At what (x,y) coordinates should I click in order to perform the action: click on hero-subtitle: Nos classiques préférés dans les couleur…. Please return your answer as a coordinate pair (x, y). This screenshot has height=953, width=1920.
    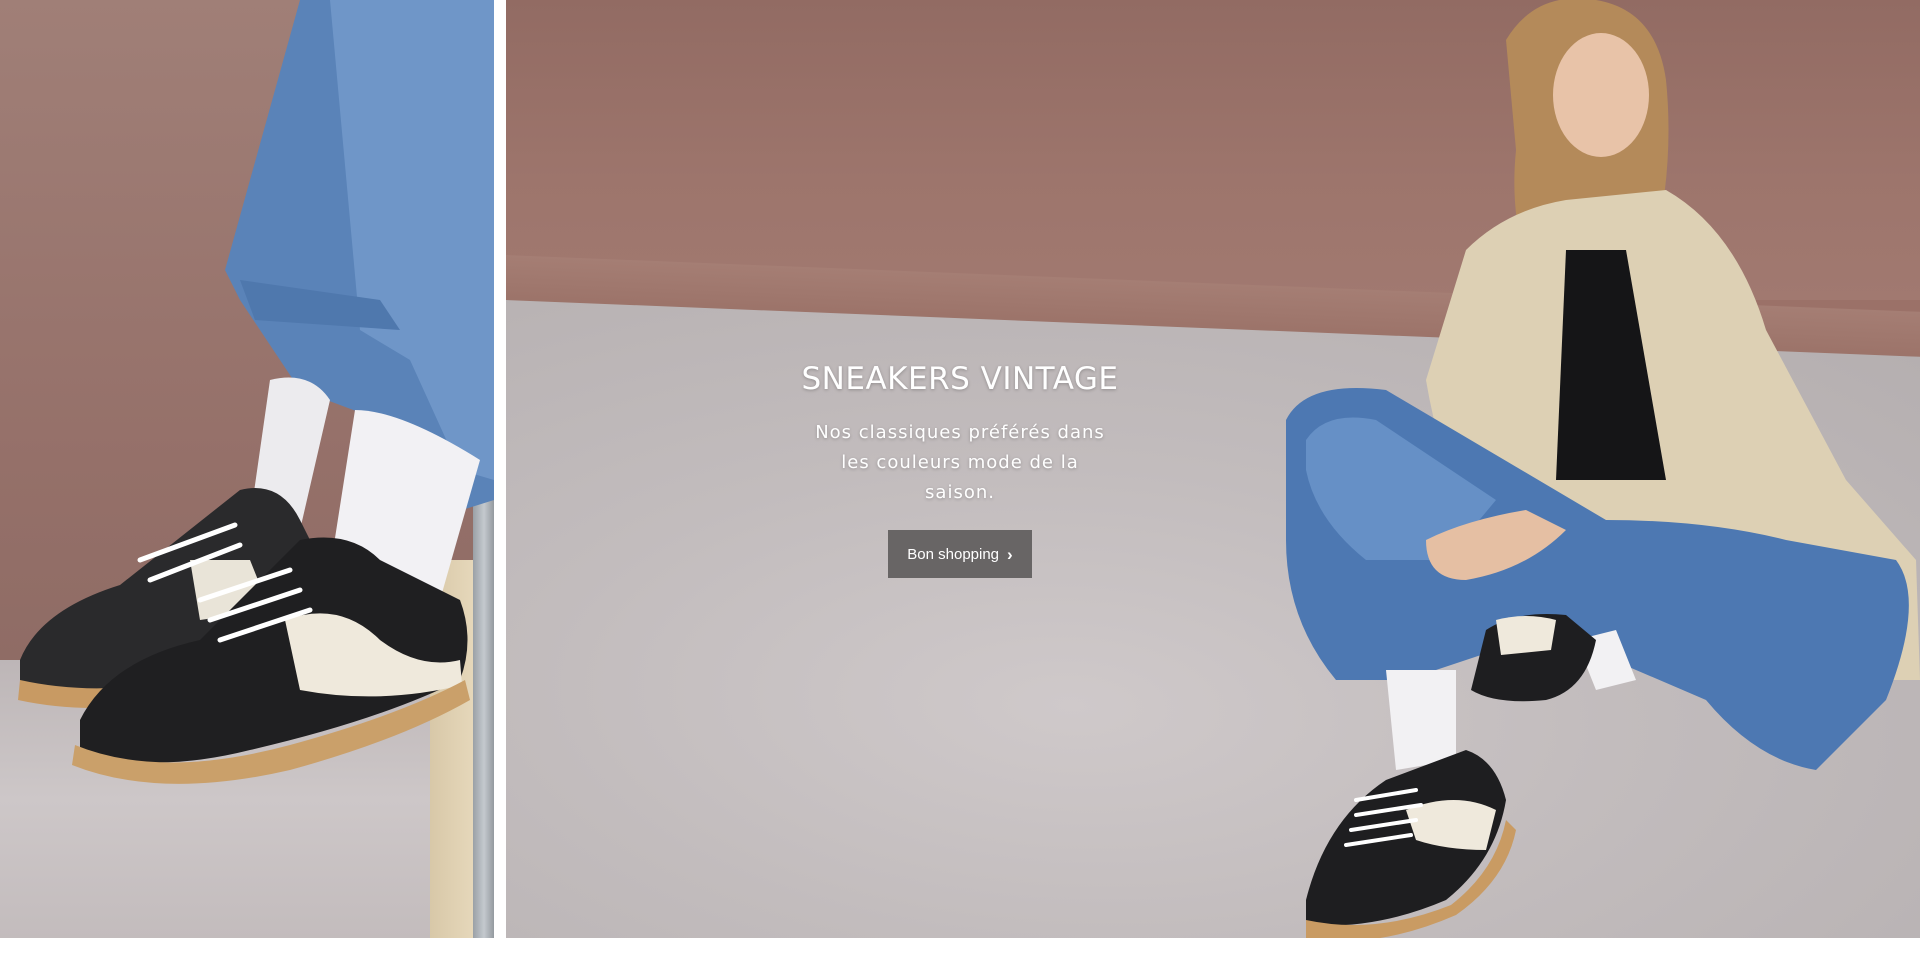
    Looking at the image, I should click on (960, 462).